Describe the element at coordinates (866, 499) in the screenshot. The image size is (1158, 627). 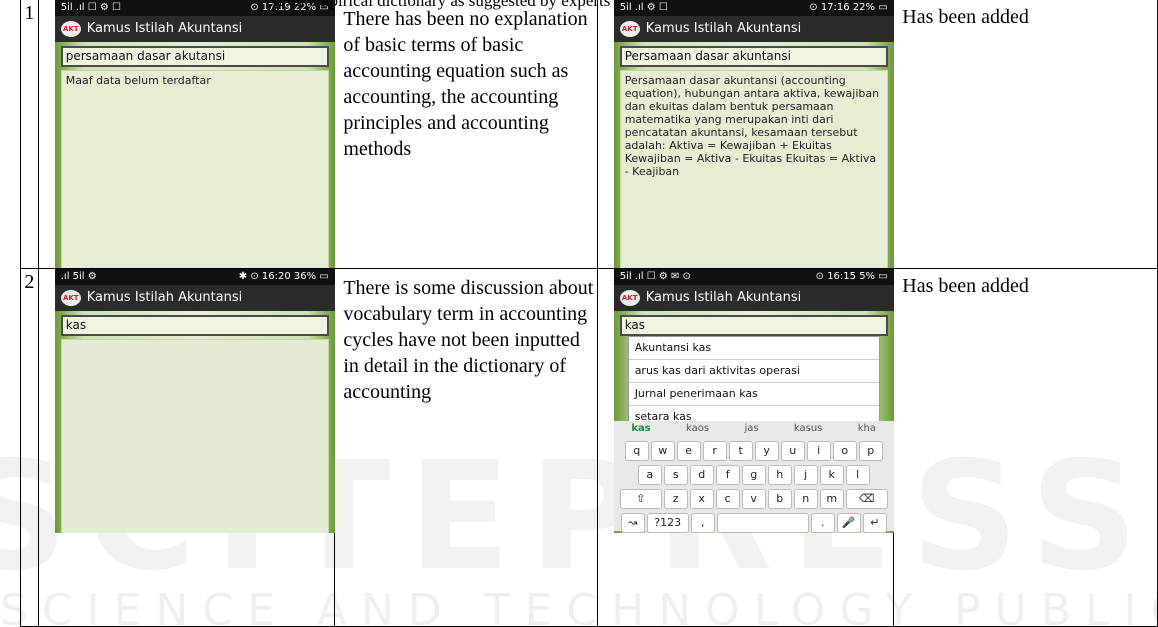
I see `backspace-key: ⌫` at that location.